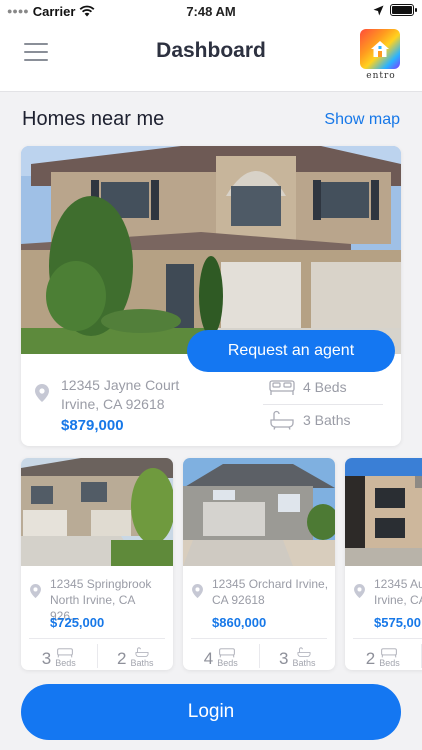  I want to click on listing-baths: 2 Baths, so click(135, 656).